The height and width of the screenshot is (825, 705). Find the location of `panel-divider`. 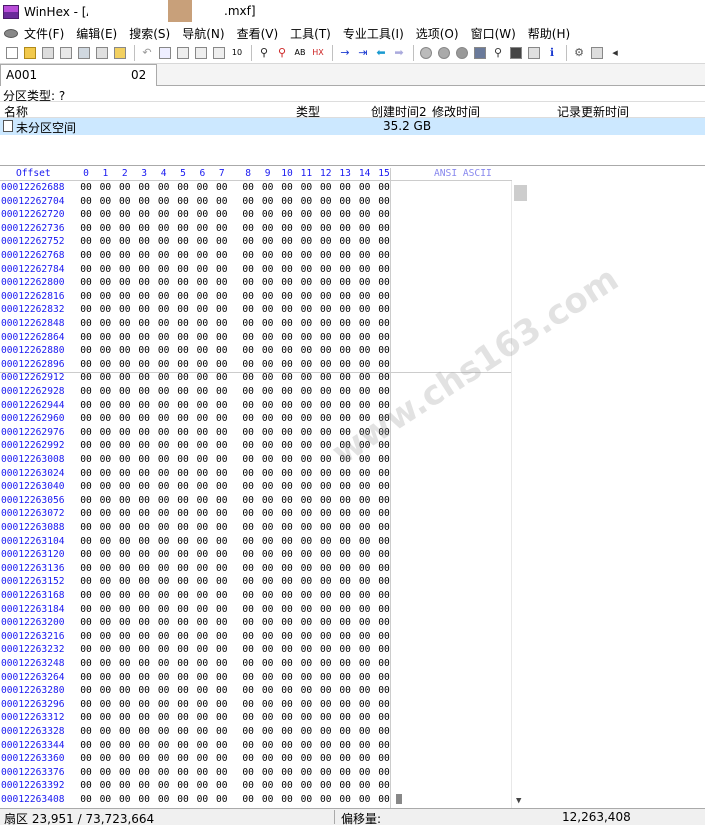

panel-divider is located at coordinates (352, 166).